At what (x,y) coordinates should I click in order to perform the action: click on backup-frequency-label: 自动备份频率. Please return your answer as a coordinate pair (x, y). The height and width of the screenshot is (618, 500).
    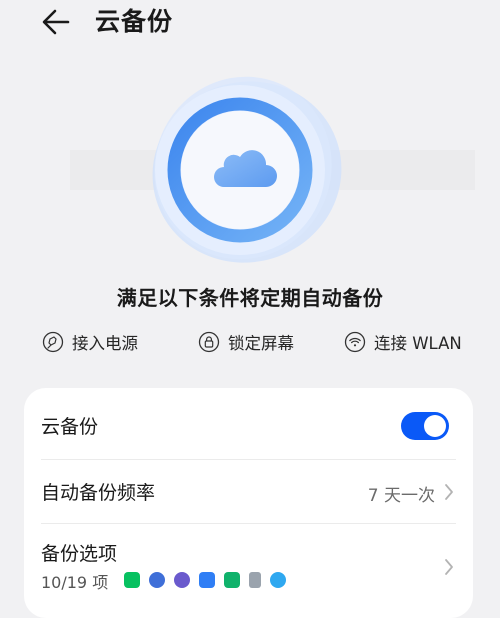
    Looking at the image, I should click on (98, 493).